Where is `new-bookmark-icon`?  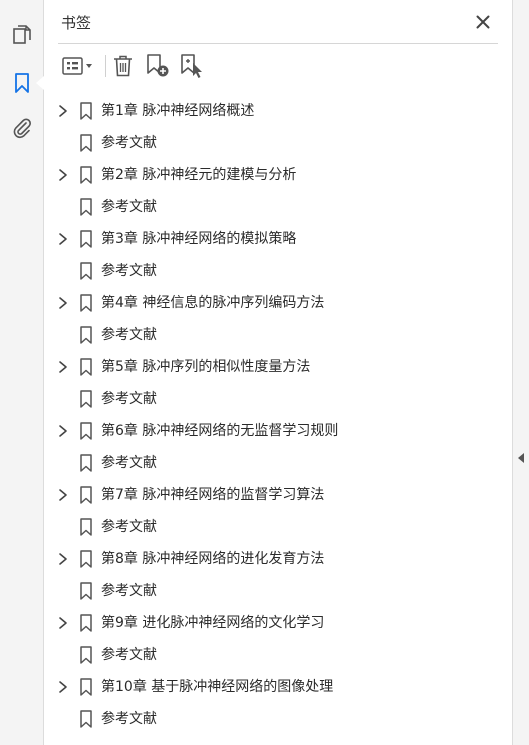
new-bookmark-icon is located at coordinates (158, 65).